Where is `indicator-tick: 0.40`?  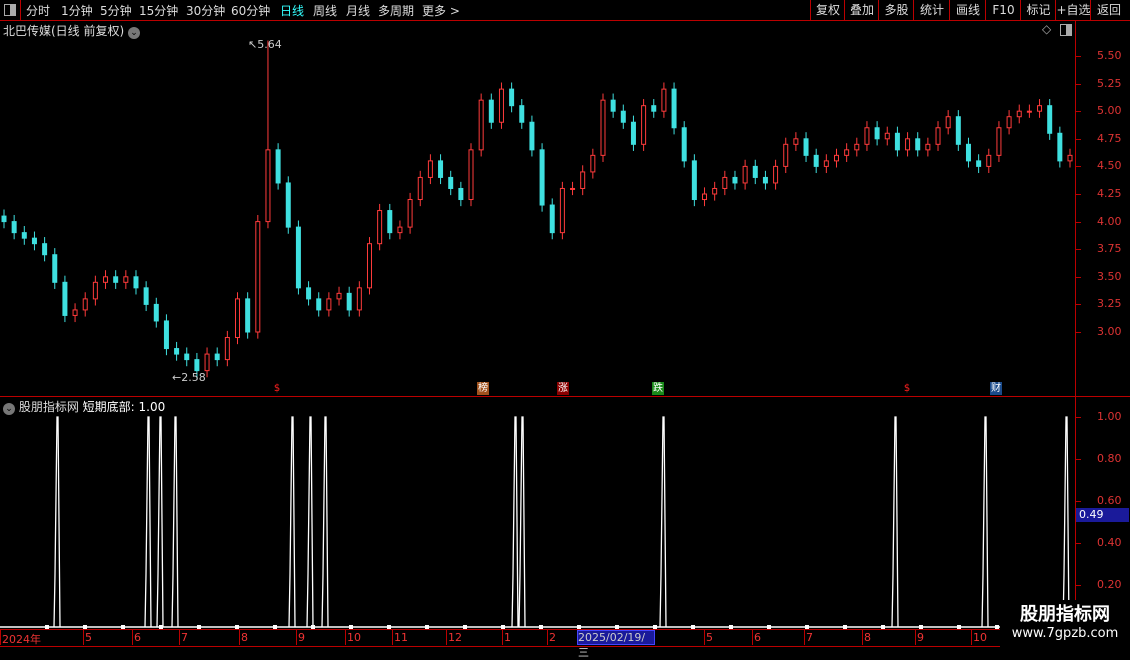 indicator-tick: 0.40 is located at coordinates (1109, 542).